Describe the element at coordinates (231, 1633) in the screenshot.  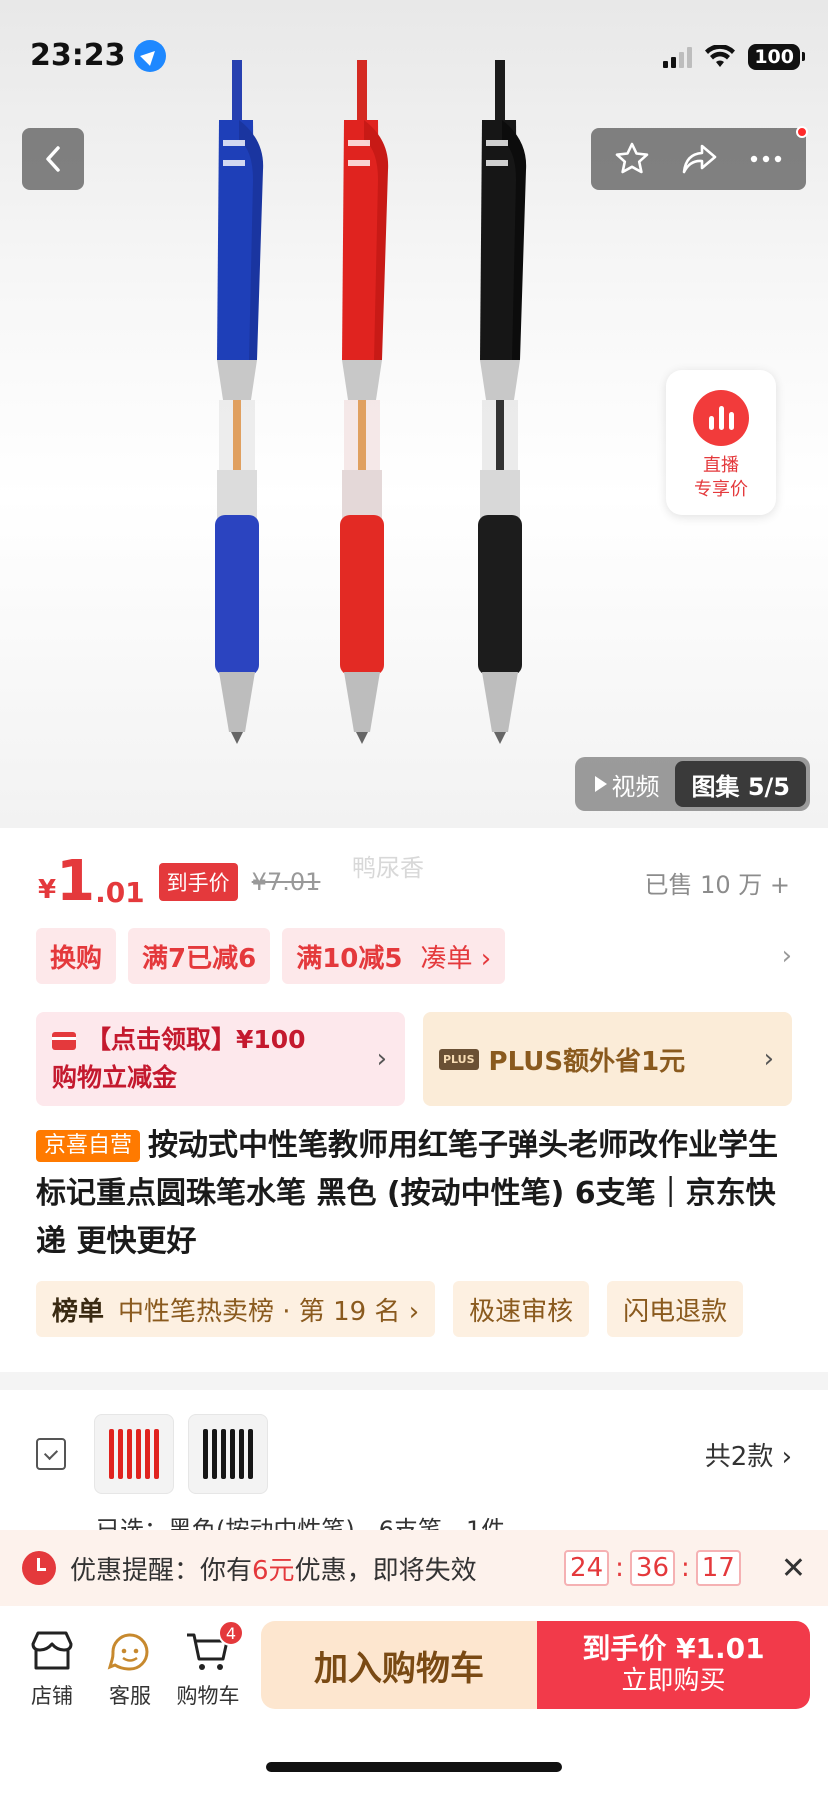
I see `cart-badge: 4` at that location.